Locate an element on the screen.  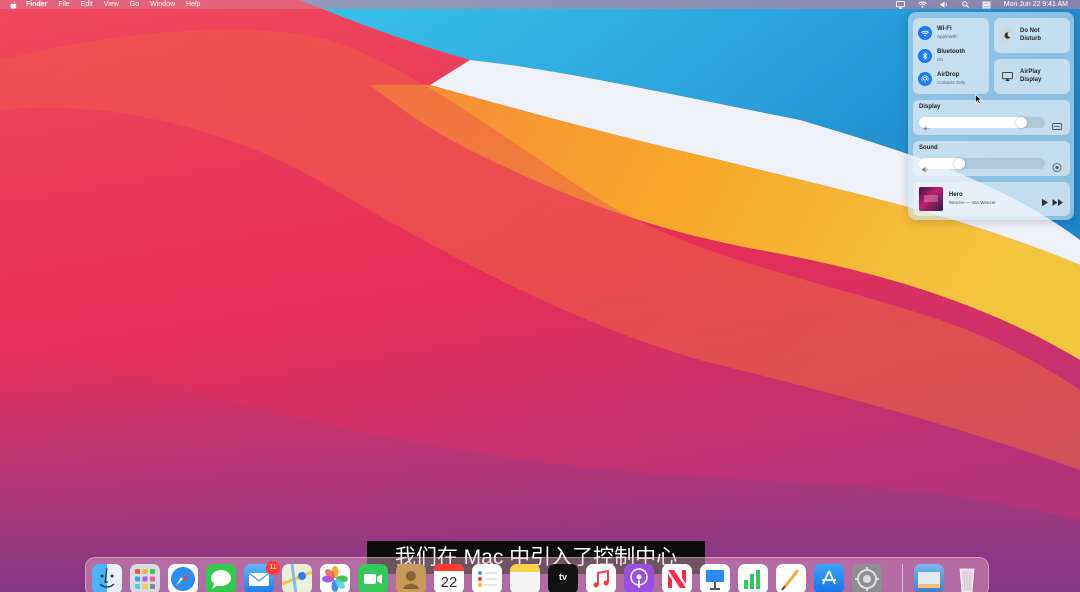
bluetooth-toggle: Bluetooth On is located at coordinates (953, 56).